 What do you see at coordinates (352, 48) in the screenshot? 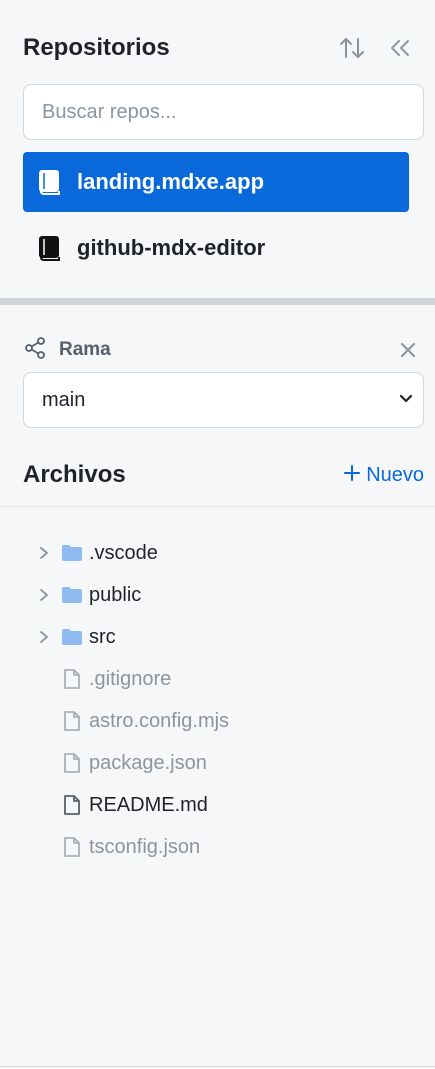
I see `sort-arrows-icon` at bounding box center [352, 48].